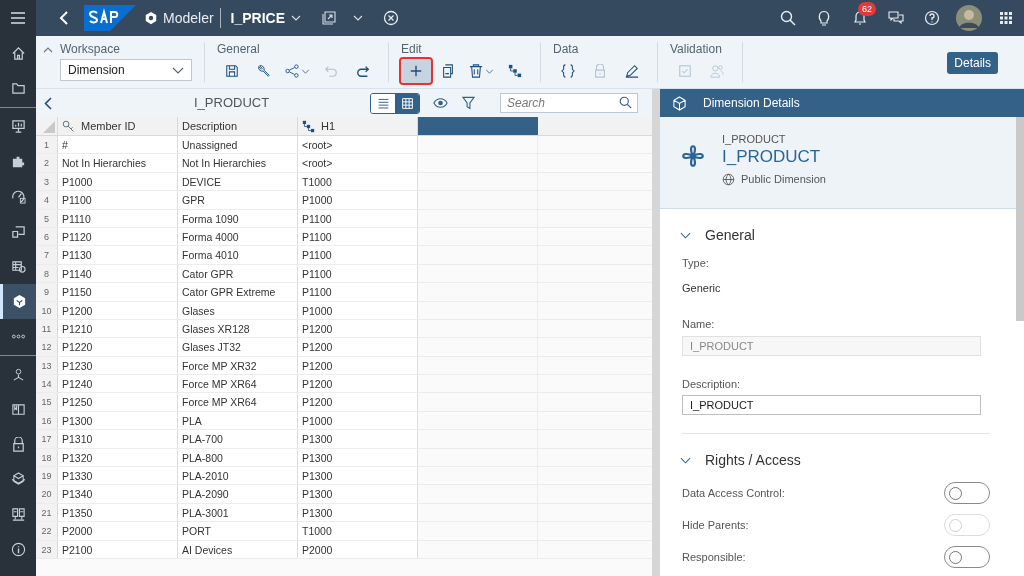 The width and height of the screenshot is (1024, 576). What do you see at coordinates (118, 347) in the screenshot?
I see `table-cell: P1220` at bounding box center [118, 347].